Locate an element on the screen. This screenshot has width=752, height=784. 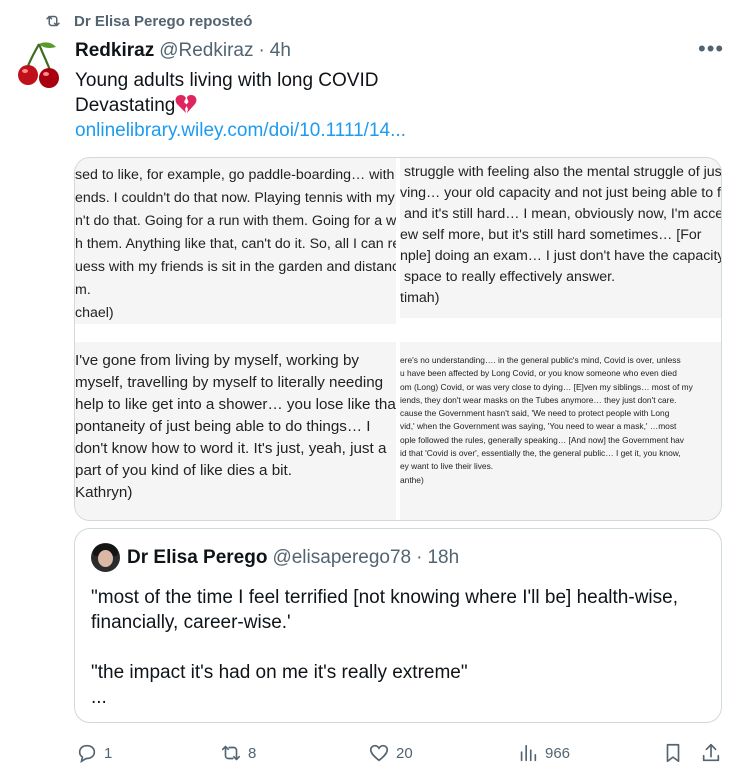
heart-icon is located at coordinates (379, 753).